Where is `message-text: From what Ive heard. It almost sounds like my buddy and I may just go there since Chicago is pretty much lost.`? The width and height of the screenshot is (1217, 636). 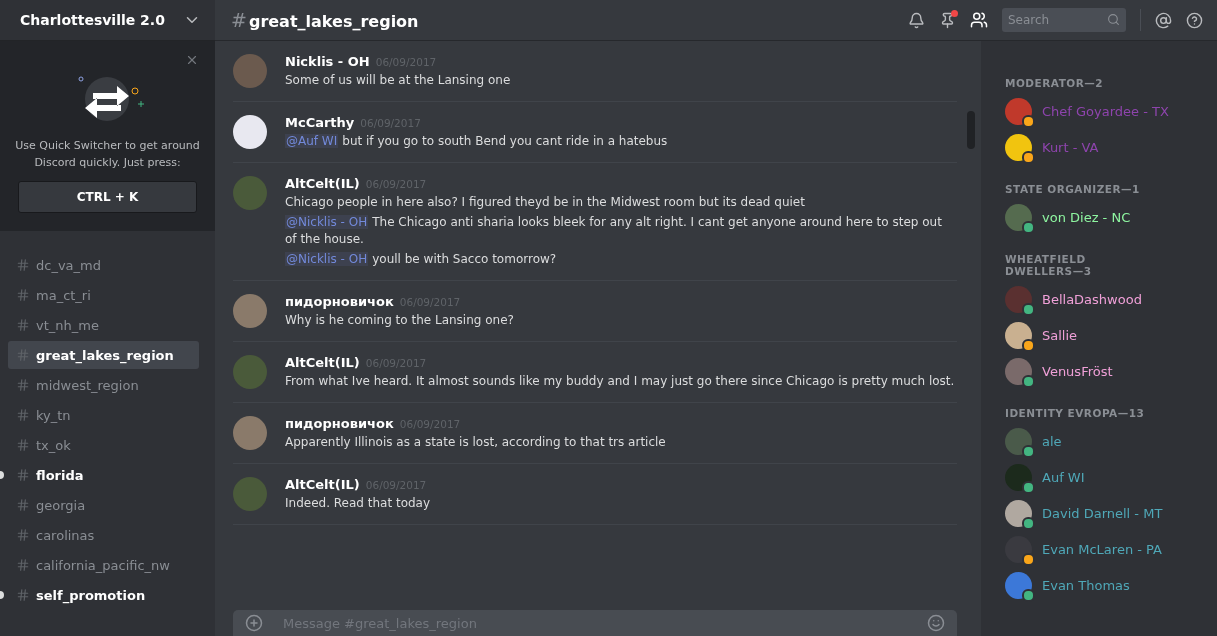
message-text: From what Ive heard. It almost sounds like my buddy and I may just go there since Chicago is pretty much lost. is located at coordinates (620, 381).